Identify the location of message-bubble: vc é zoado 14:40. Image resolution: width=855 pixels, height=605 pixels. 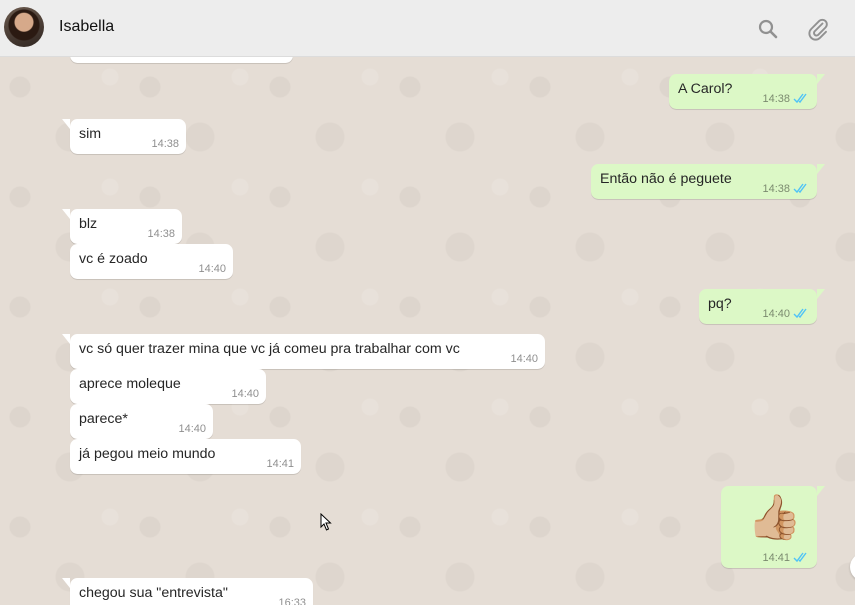
(151, 261).